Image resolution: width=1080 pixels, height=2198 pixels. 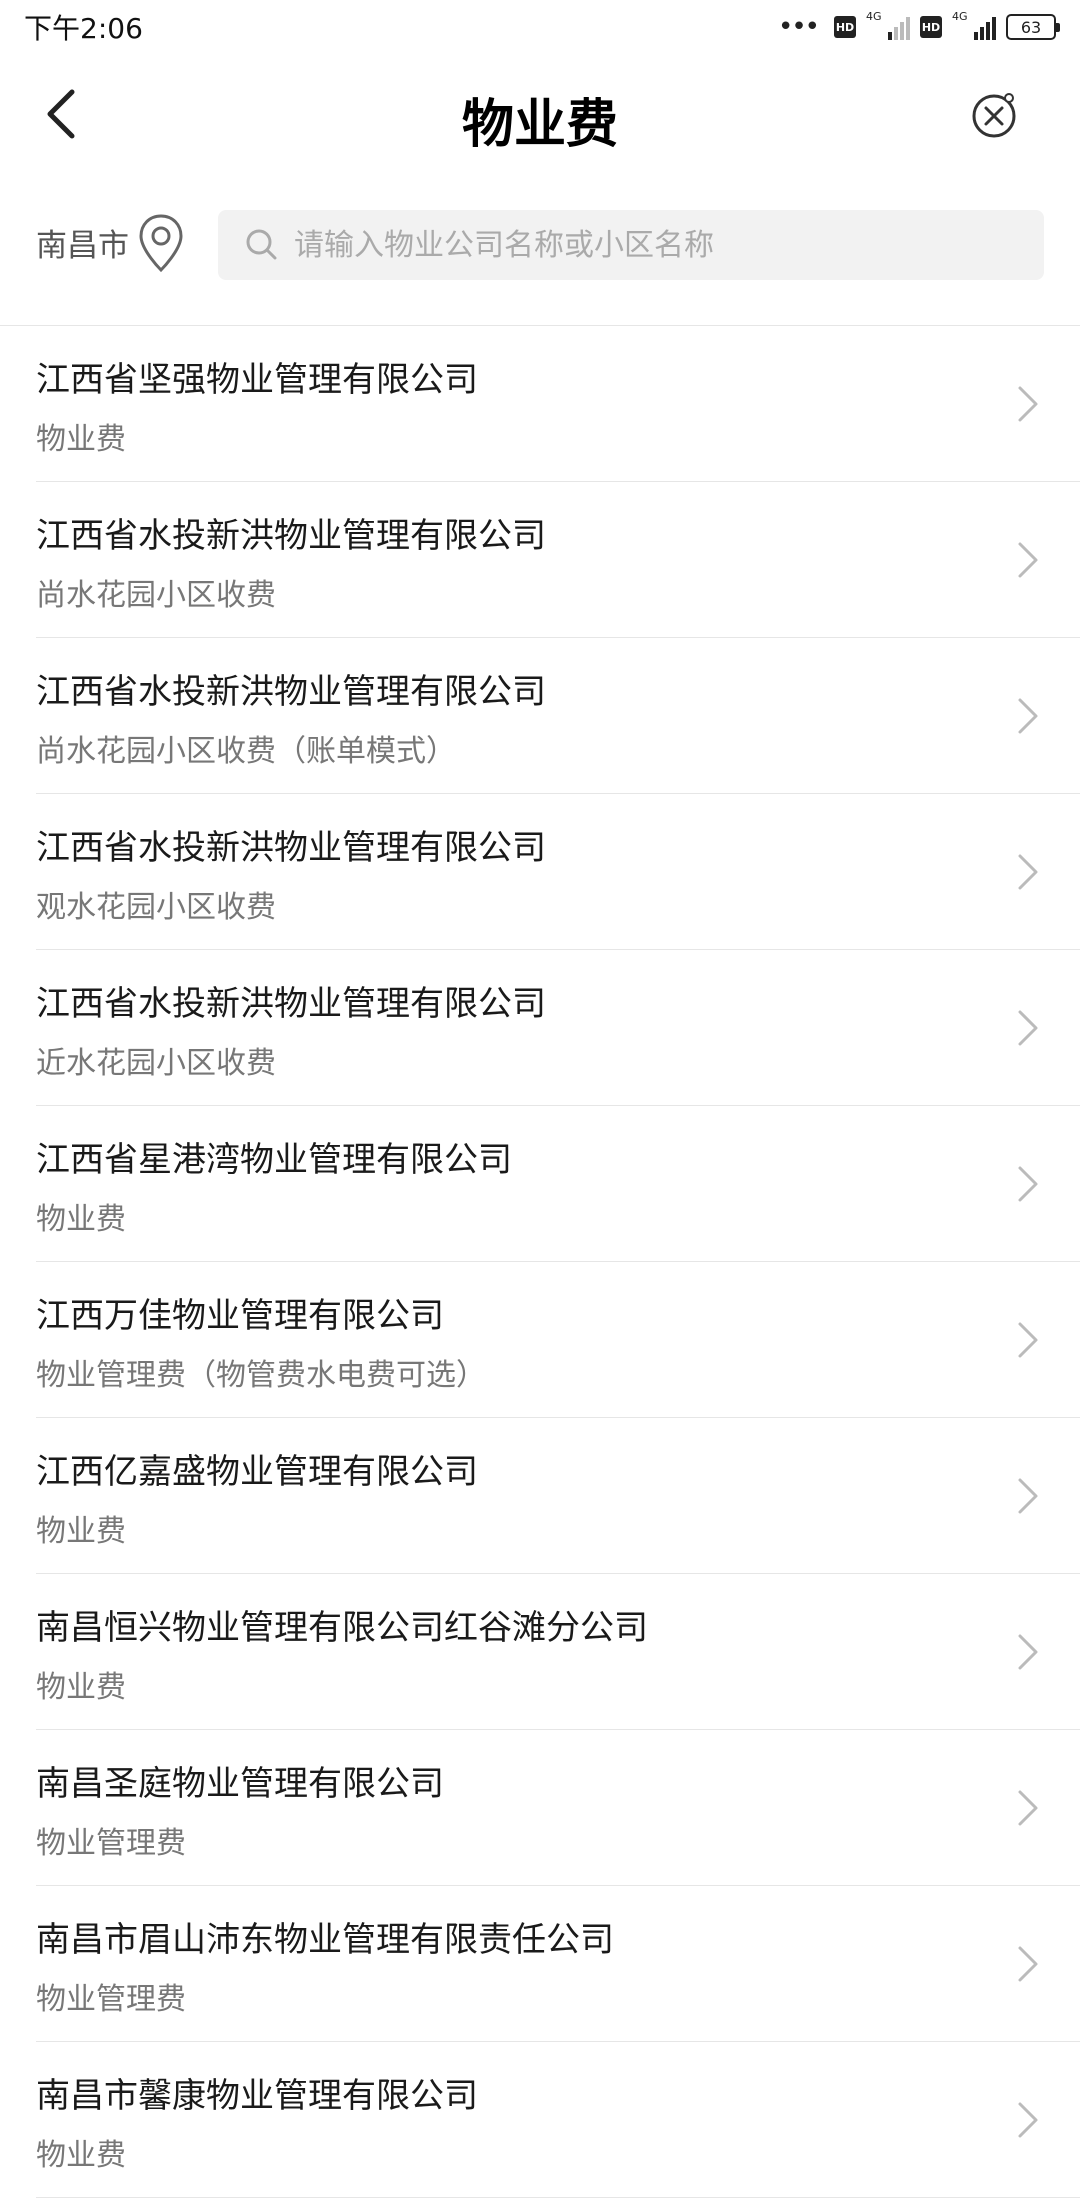 What do you see at coordinates (539, 125) in the screenshot?
I see `page-title: 物业费` at bounding box center [539, 125].